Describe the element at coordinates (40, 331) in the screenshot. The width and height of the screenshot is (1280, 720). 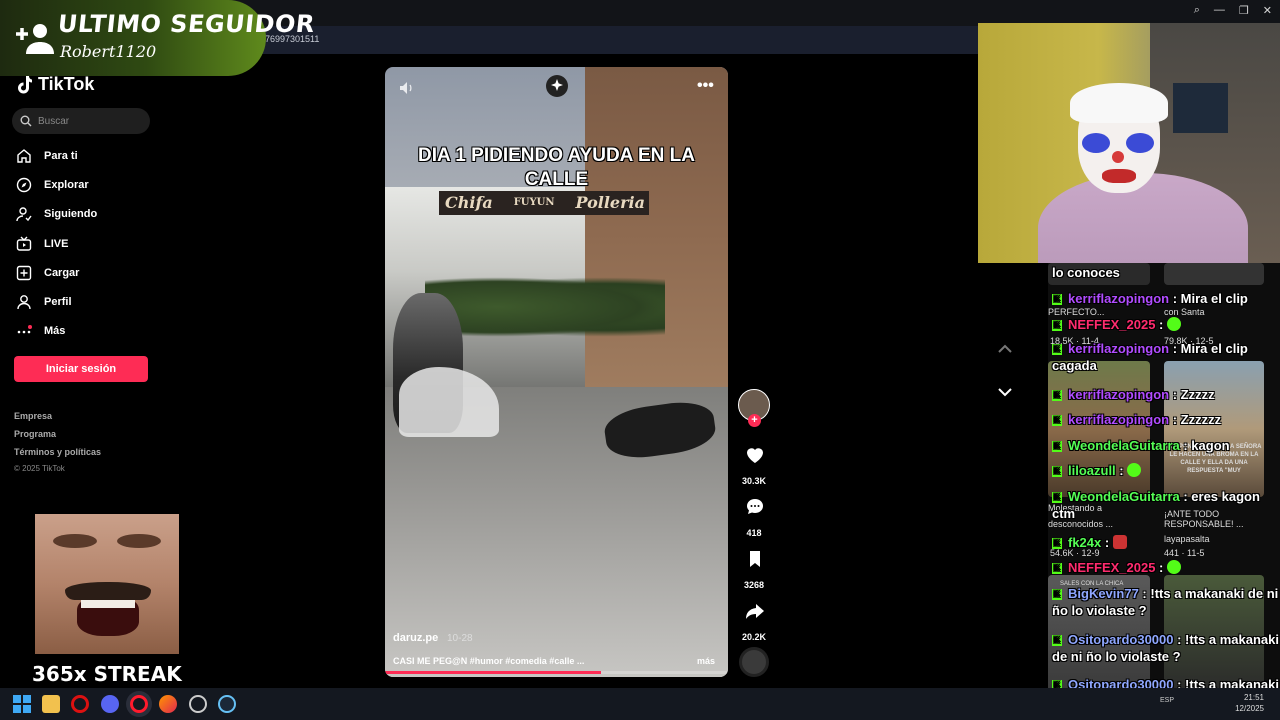
I see `nav-more: Más` at that location.